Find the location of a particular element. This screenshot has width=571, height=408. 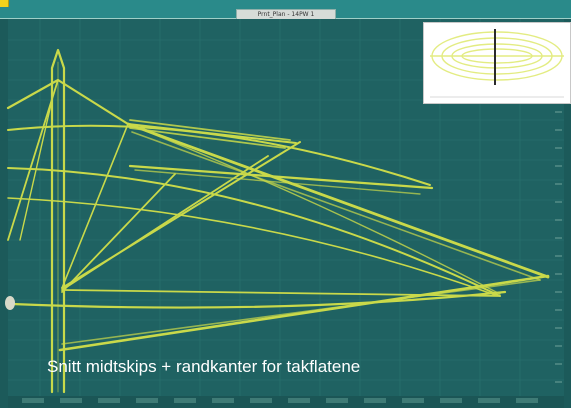

horizontal-ruler is located at coordinates (286, 402).